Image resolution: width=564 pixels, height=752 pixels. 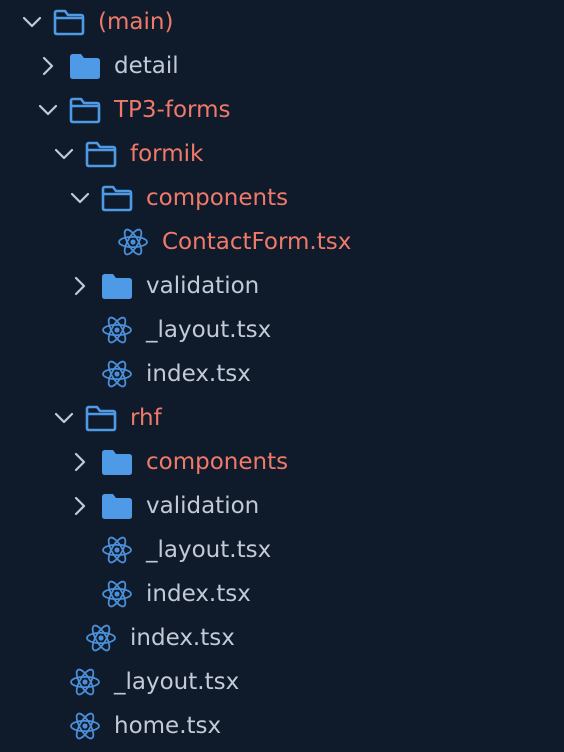 What do you see at coordinates (168, 726) in the screenshot?
I see `tree-item-label: home.tsx` at bounding box center [168, 726].